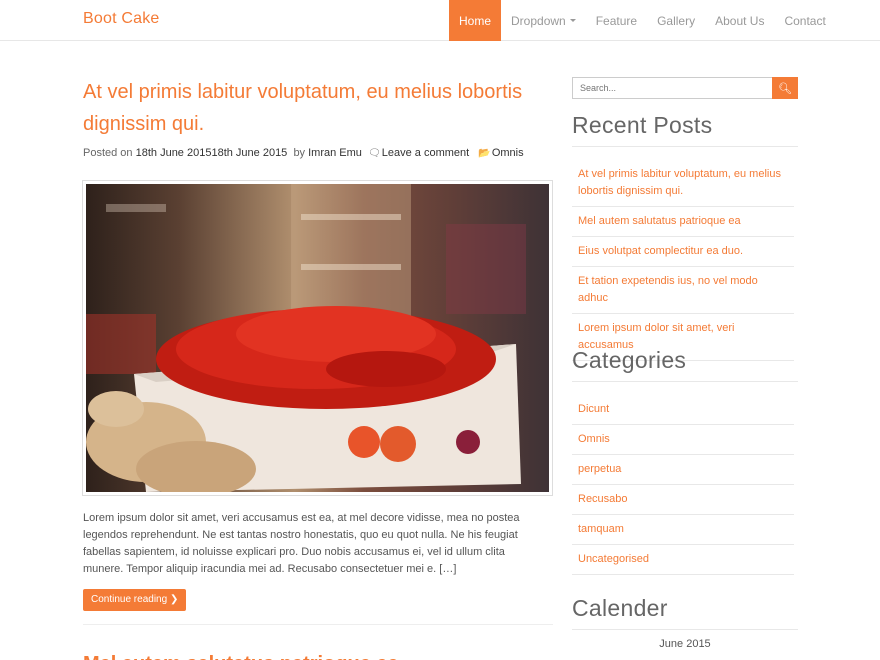 The height and width of the screenshot is (660, 880). Describe the element at coordinates (683, 222) in the screenshot. I see `recent-post-item: Mel autem salutatus patrioque ea` at that location.